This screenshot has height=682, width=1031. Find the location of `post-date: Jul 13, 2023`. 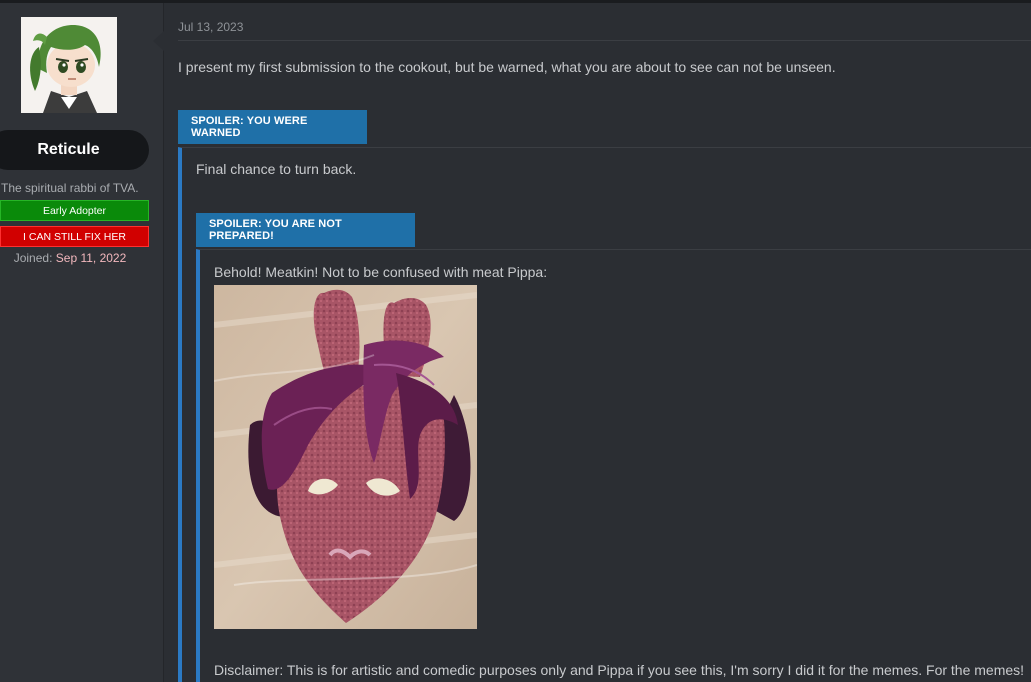

post-date: Jul 13, 2023 is located at coordinates (210, 27).